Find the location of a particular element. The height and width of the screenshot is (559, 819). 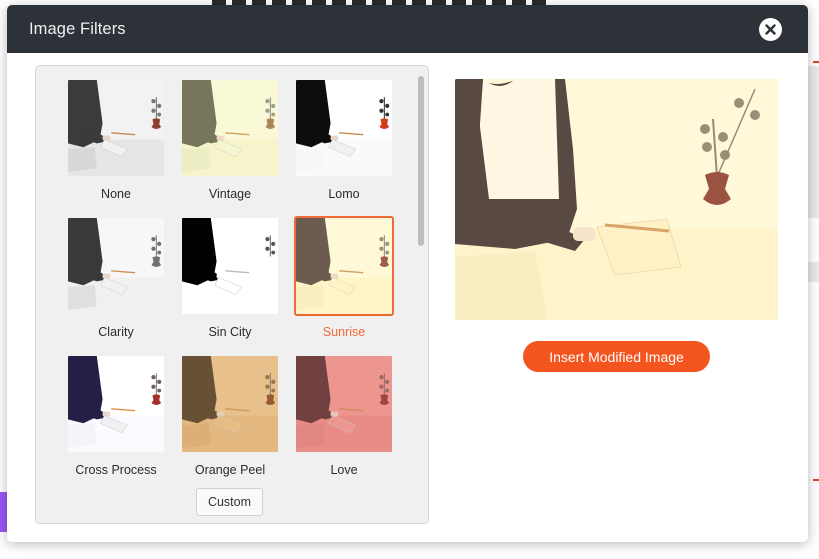

close-icon is located at coordinates (770, 29).